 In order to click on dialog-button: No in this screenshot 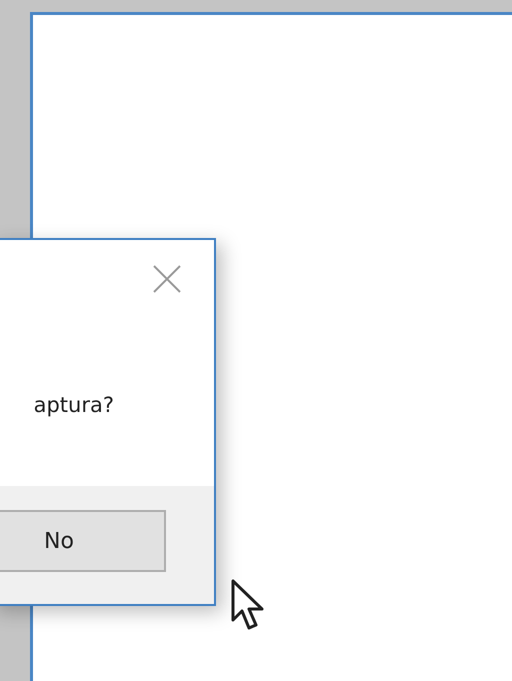, I will do `click(83, 541)`.